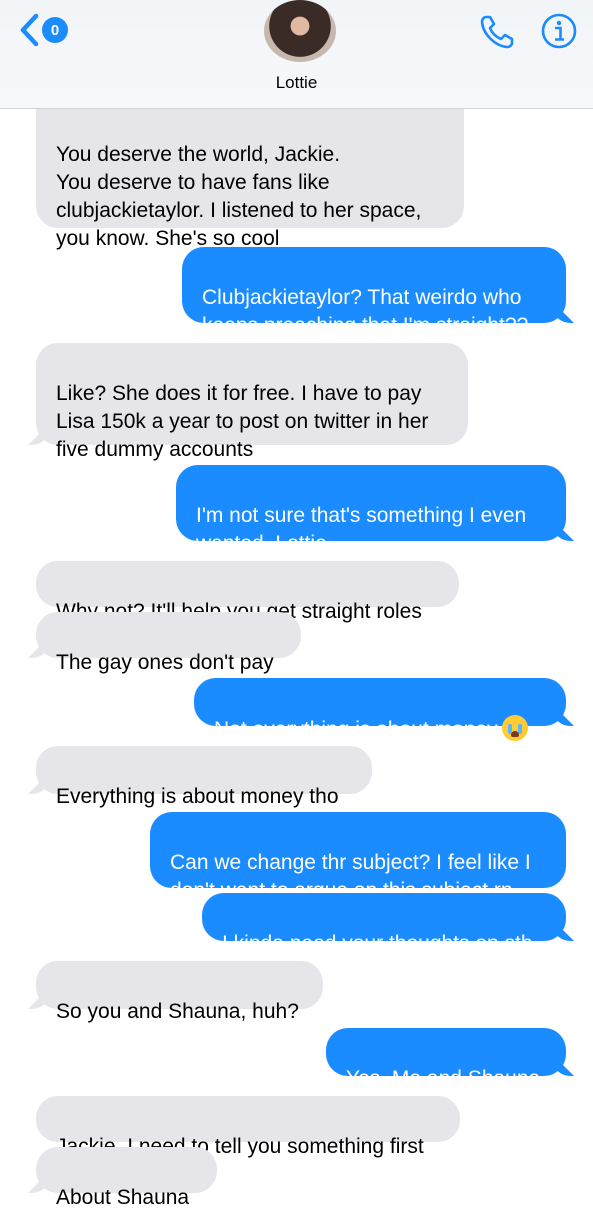  I want to click on message-bubble-sent: Yes. Me and Shauna, so click(446, 1059).